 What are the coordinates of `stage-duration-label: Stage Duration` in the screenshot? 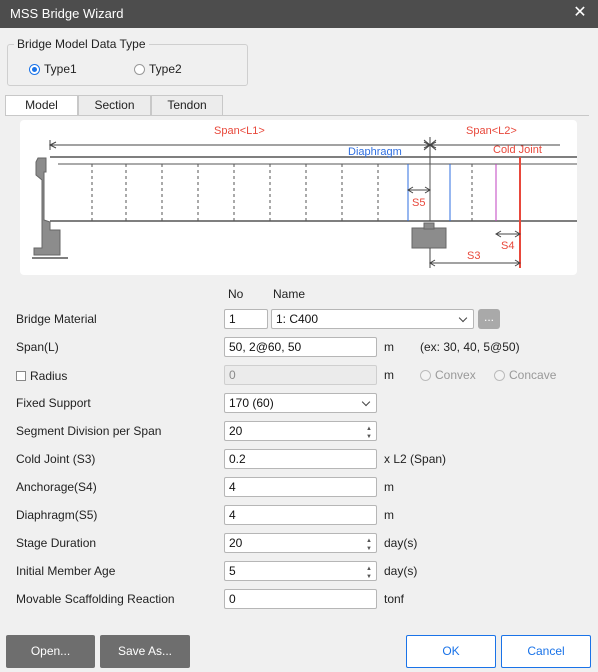 It's located at (56, 543).